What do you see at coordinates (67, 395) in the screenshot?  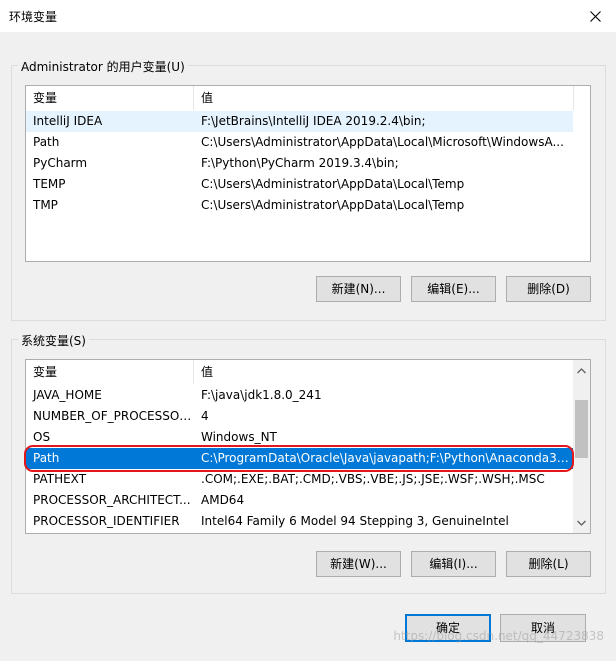 I see `var-name: JAVA_HOME` at bounding box center [67, 395].